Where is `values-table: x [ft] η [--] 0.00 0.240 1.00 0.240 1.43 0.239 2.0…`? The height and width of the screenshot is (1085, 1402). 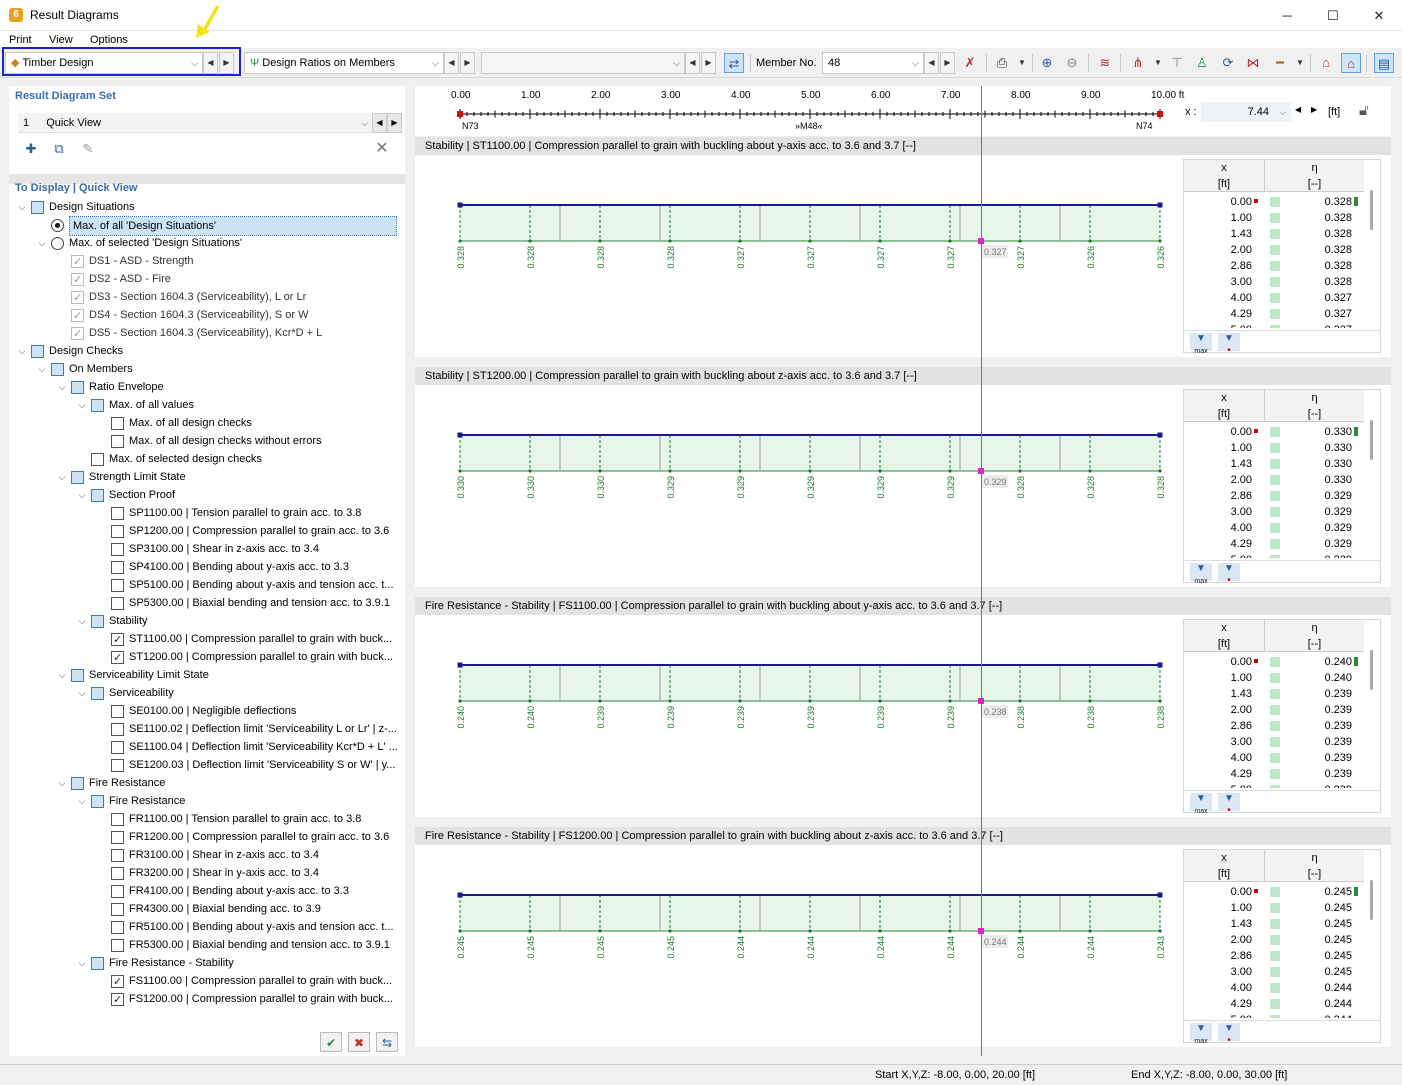
values-table: x [ft] η [--] 0.00 0.240 1.00 0.240 1.43 0.239 2.0… is located at coordinates (1282, 717).